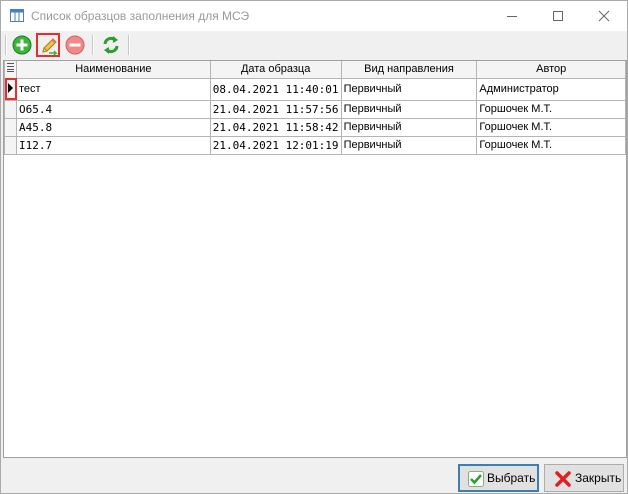 Image resolution: width=628 pixels, height=494 pixels. I want to click on refresh-button, so click(111, 45).